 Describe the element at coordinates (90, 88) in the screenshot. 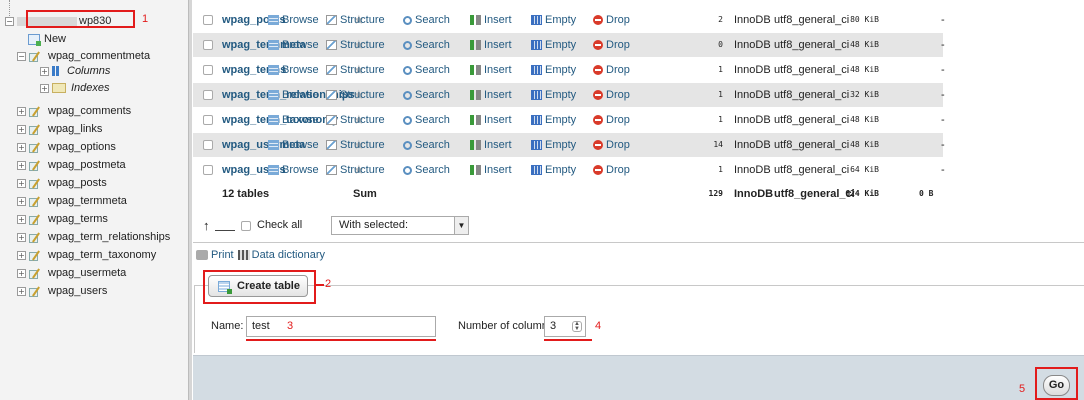

I see `sidebar-item-label: Indexes` at that location.